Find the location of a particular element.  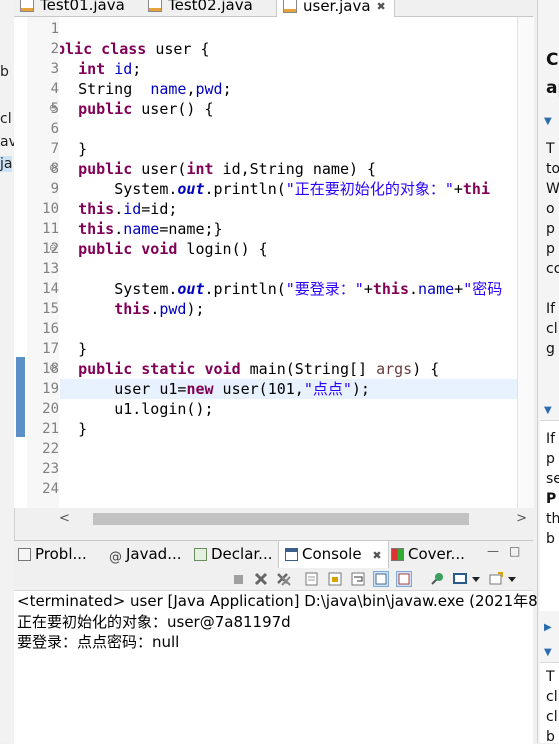

help-text: cl is located at coordinates (552, 697).